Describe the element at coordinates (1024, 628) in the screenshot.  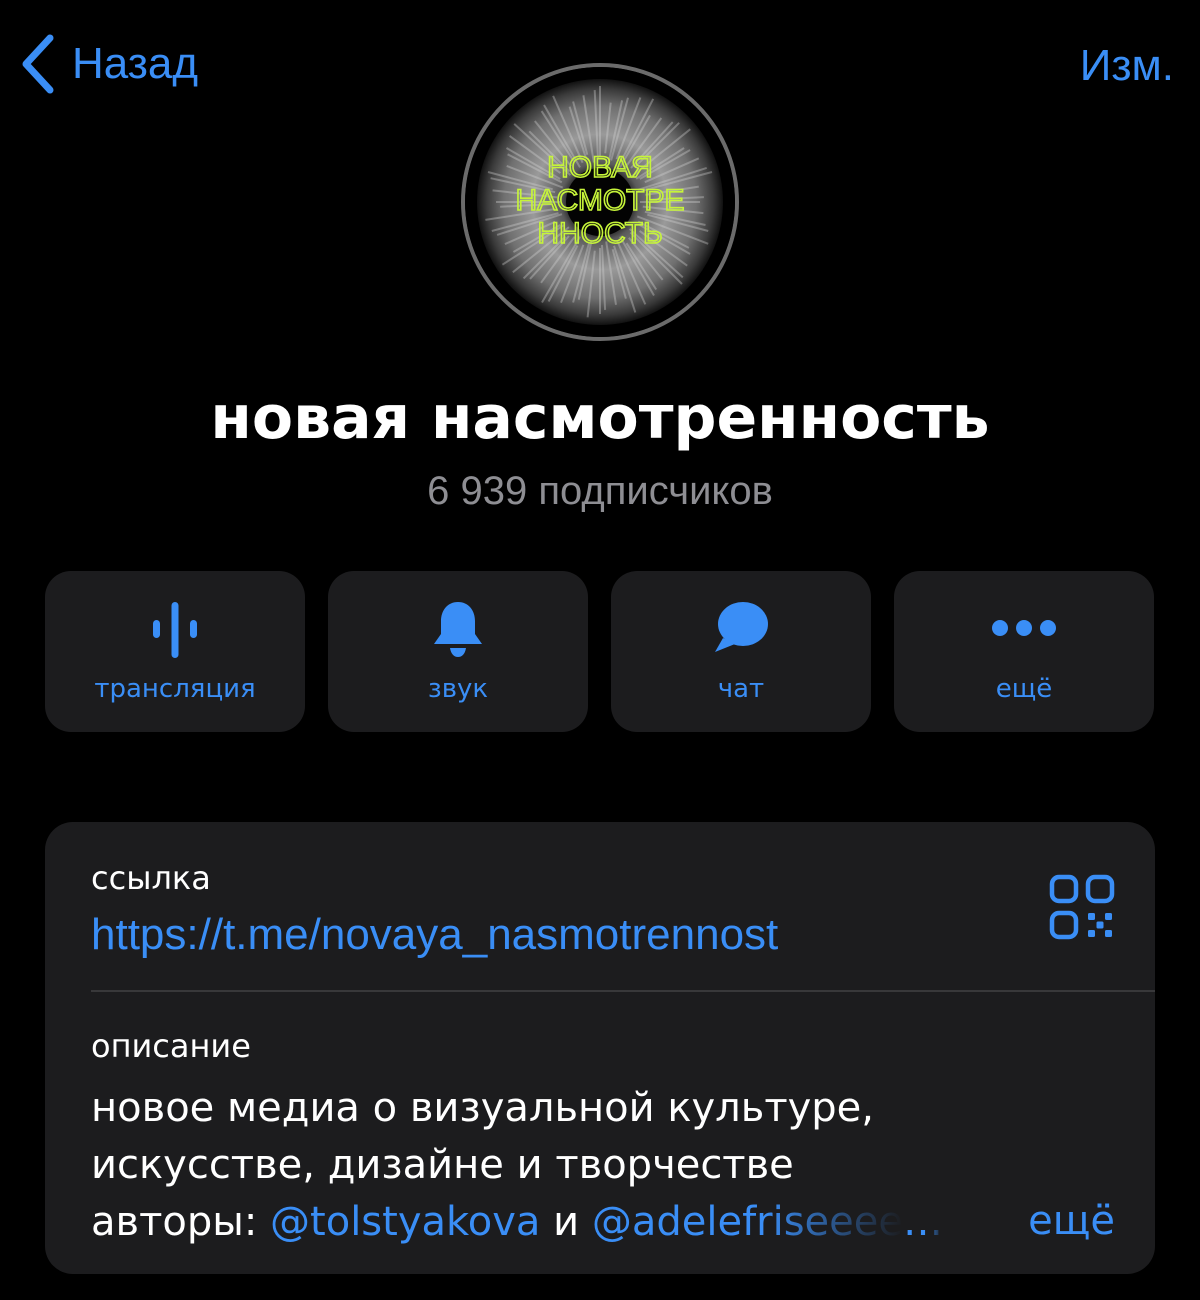
I see `more-dots-icon` at that location.